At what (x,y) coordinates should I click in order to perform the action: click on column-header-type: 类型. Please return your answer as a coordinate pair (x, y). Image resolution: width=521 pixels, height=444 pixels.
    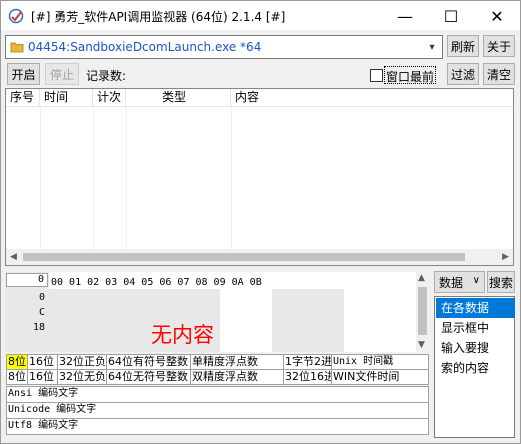
    Looking at the image, I should click on (178, 98).